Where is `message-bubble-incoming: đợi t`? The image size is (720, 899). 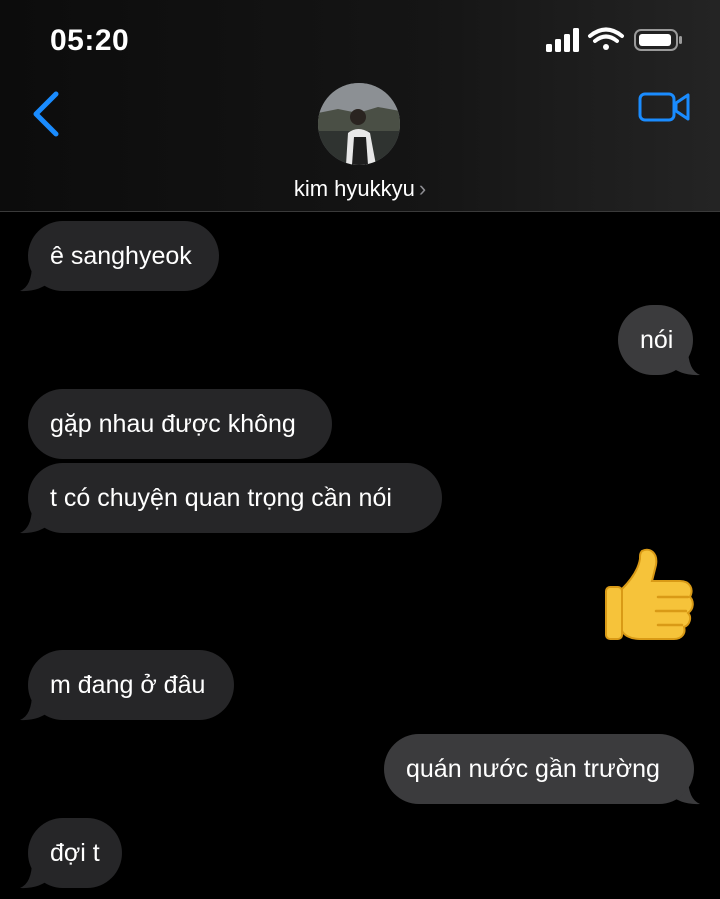
message-bubble-incoming: đợi t is located at coordinates (75, 853).